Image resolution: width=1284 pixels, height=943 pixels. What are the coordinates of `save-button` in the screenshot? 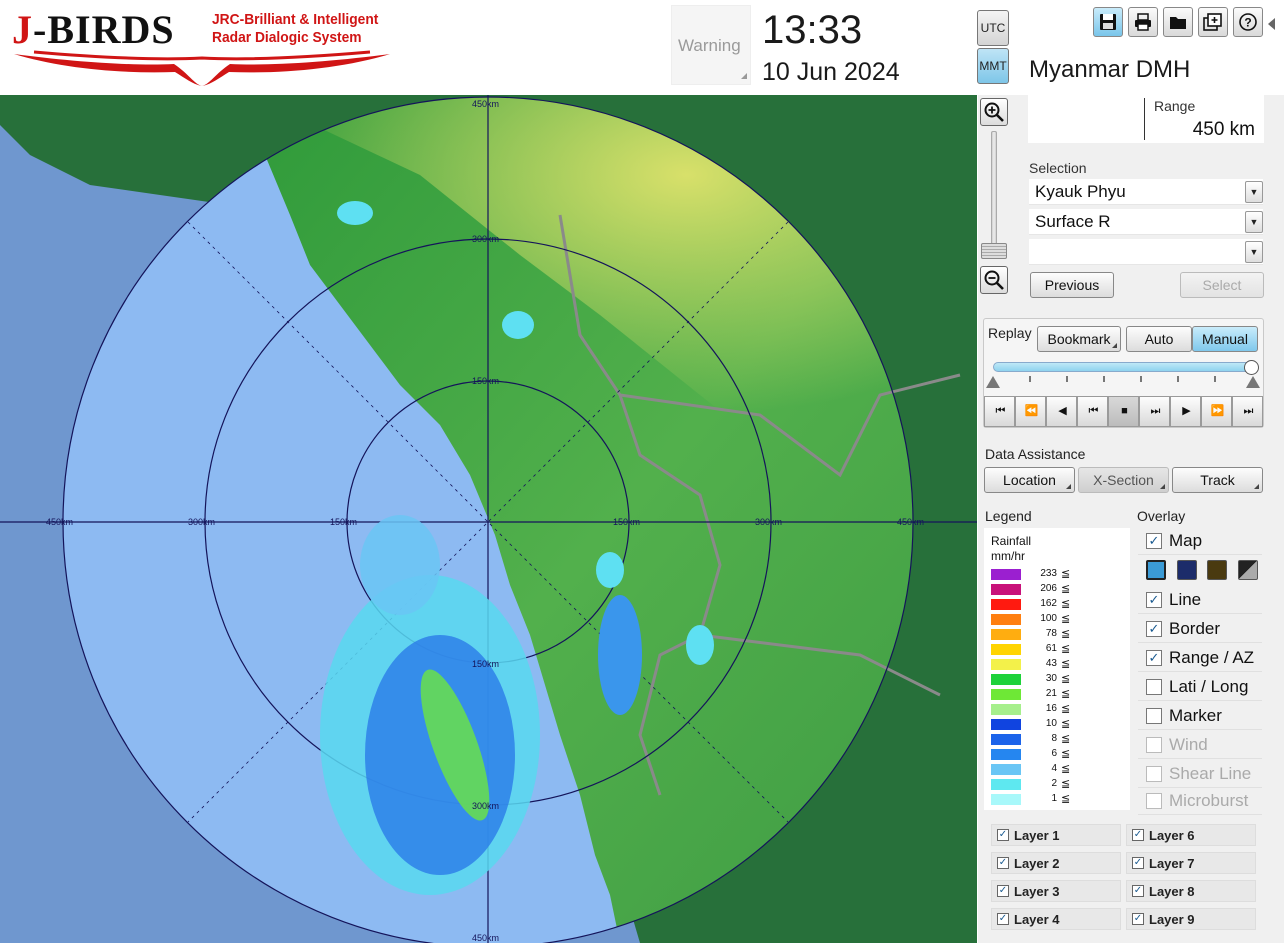 It's located at (1108, 22).